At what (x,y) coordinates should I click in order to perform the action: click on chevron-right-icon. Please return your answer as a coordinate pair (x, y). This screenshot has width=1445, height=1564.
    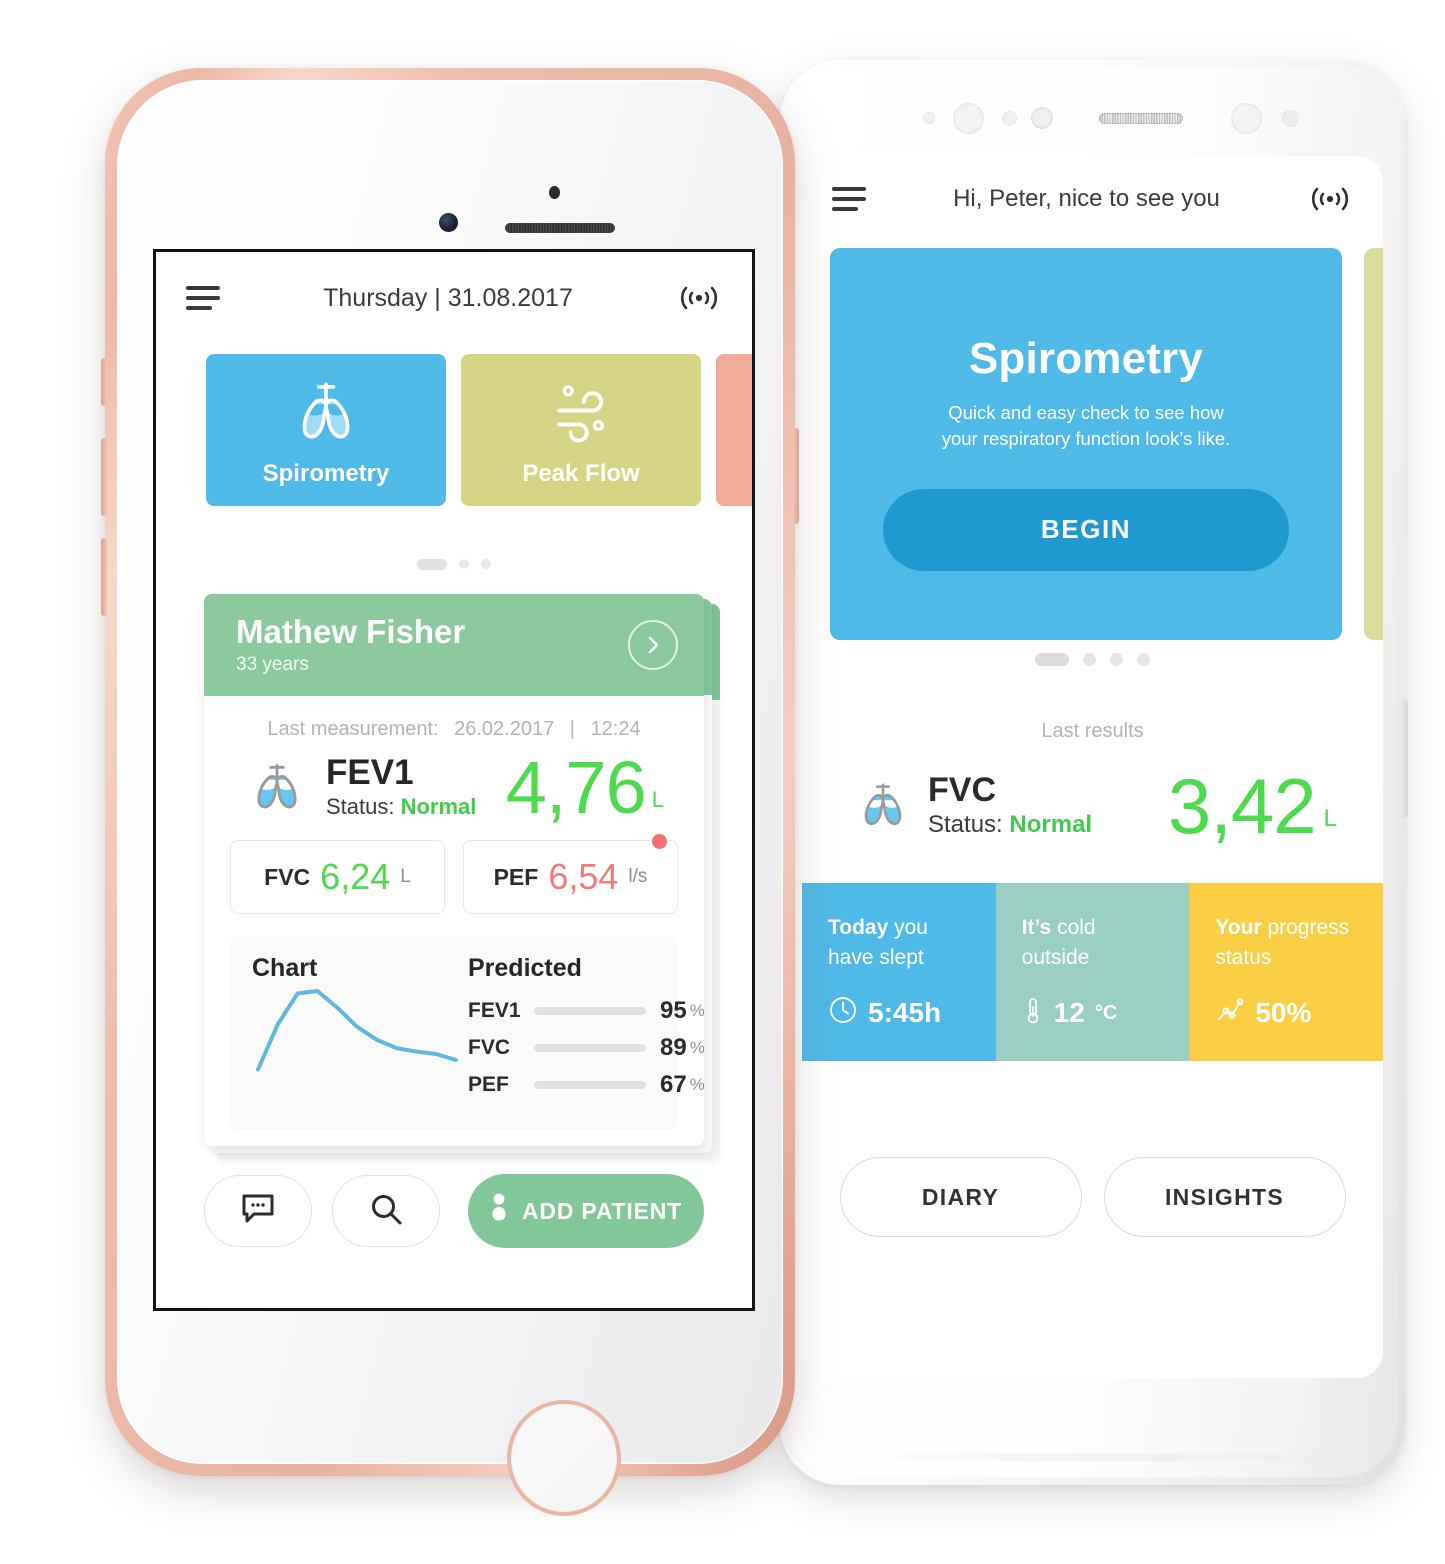
    Looking at the image, I should click on (653, 645).